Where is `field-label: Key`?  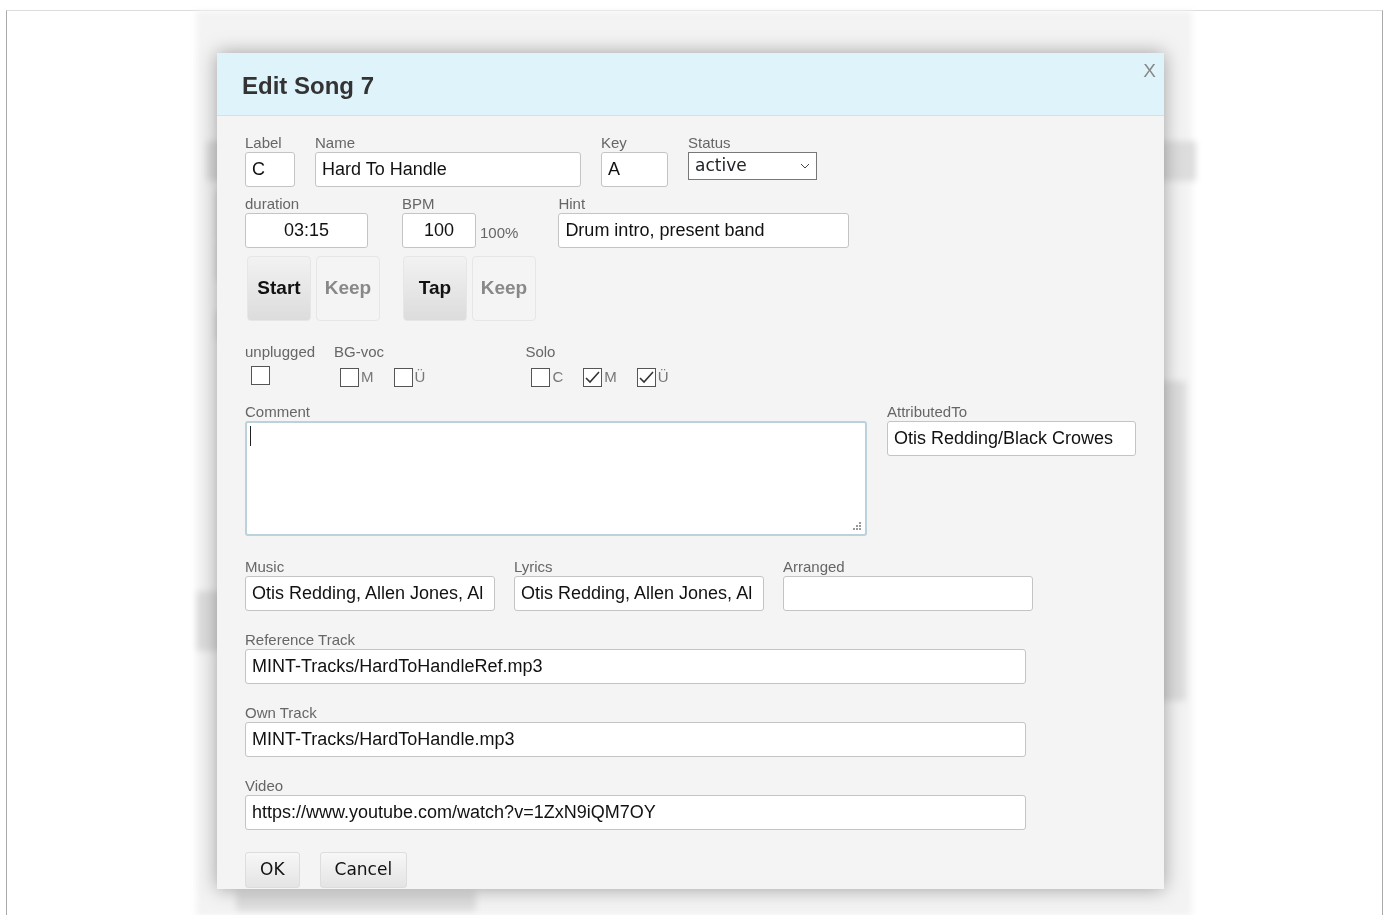 field-label: Key is located at coordinates (614, 143).